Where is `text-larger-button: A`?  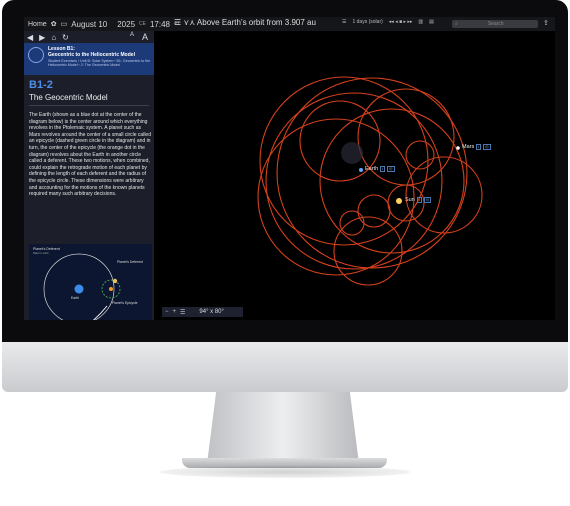 text-larger-button: A is located at coordinates (145, 37).